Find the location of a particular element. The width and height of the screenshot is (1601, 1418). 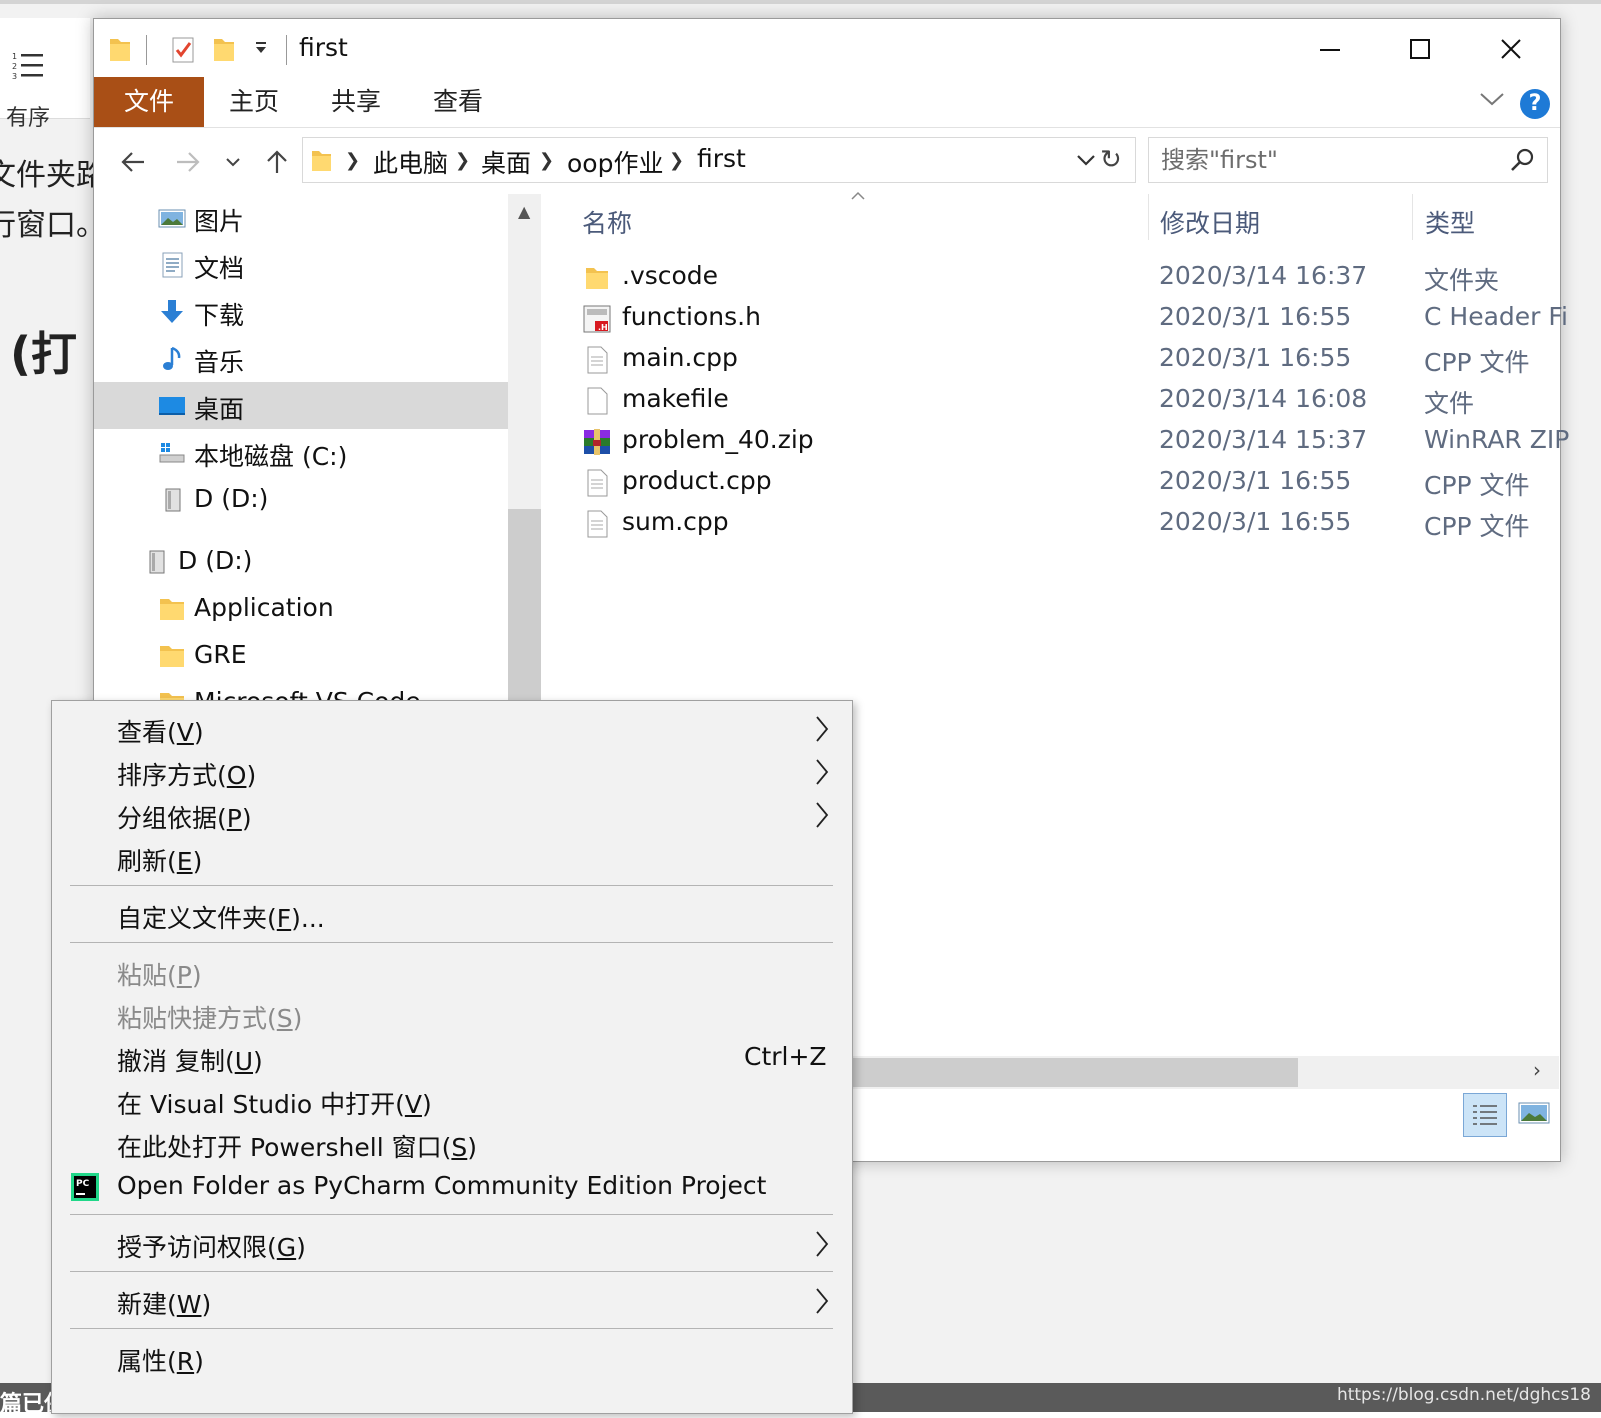

nav-item-documents: 文档 is located at coordinates (301, 264).